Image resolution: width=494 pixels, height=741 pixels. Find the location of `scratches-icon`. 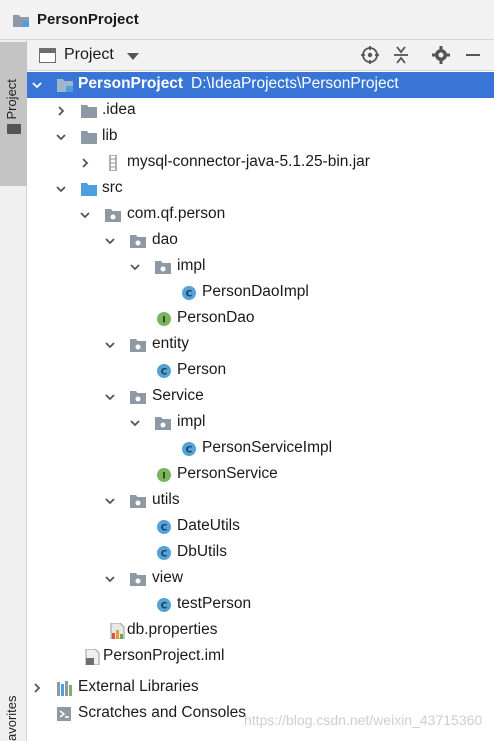

scratches-icon is located at coordinates (64, 714).